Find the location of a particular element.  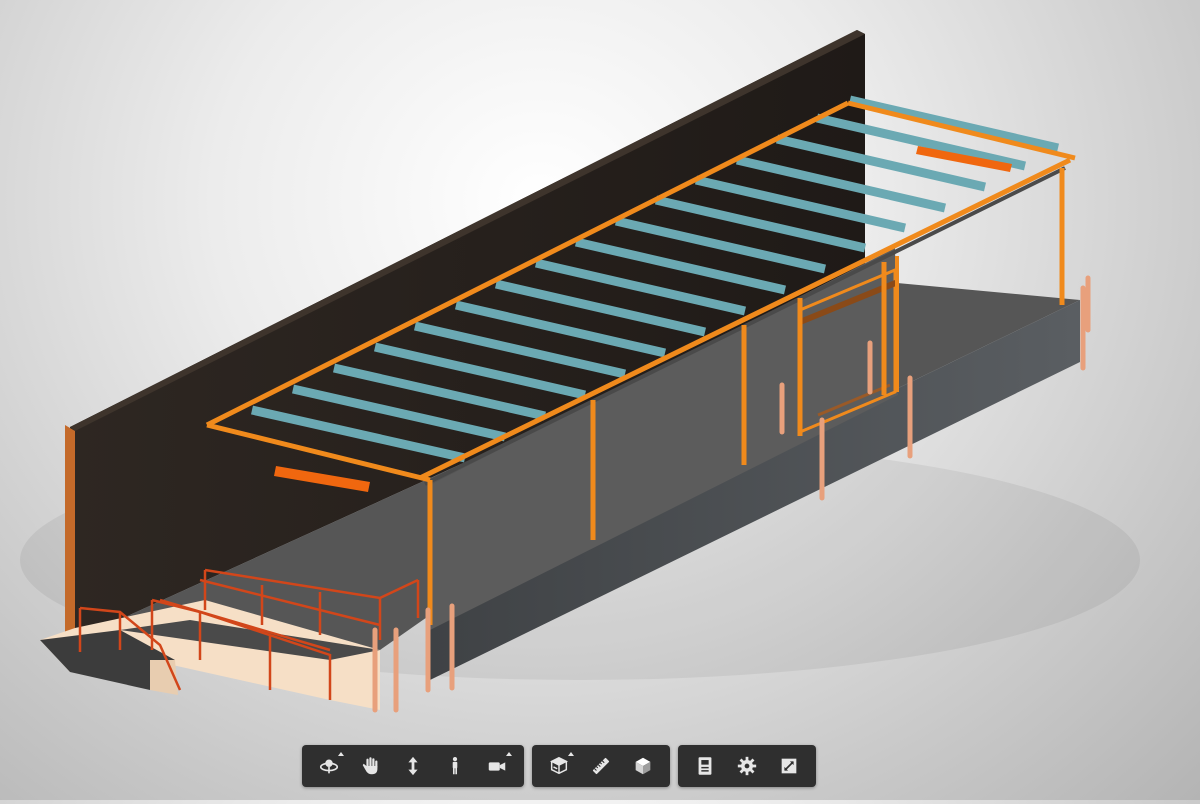

first-person-button is located at coordinates (455, 766).